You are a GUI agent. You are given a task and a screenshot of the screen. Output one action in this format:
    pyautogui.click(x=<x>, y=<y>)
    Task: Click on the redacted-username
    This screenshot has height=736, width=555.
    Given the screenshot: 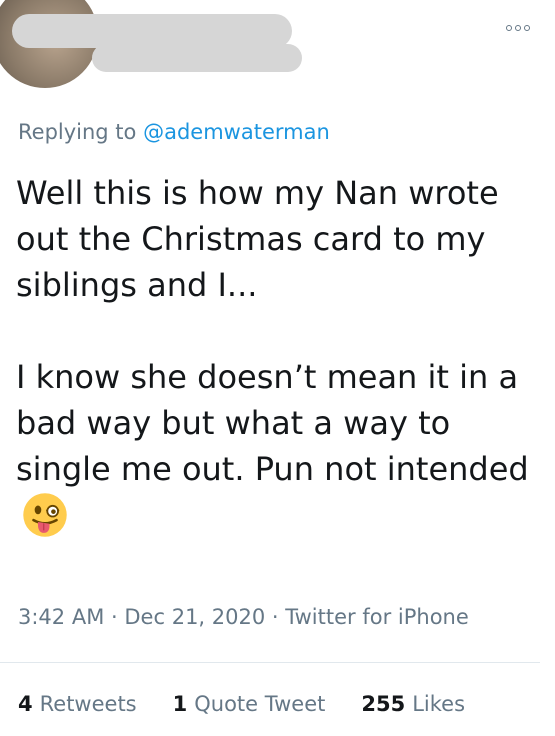 What is the action you would take?
    pyautogui.click(x=197, y=58)
    